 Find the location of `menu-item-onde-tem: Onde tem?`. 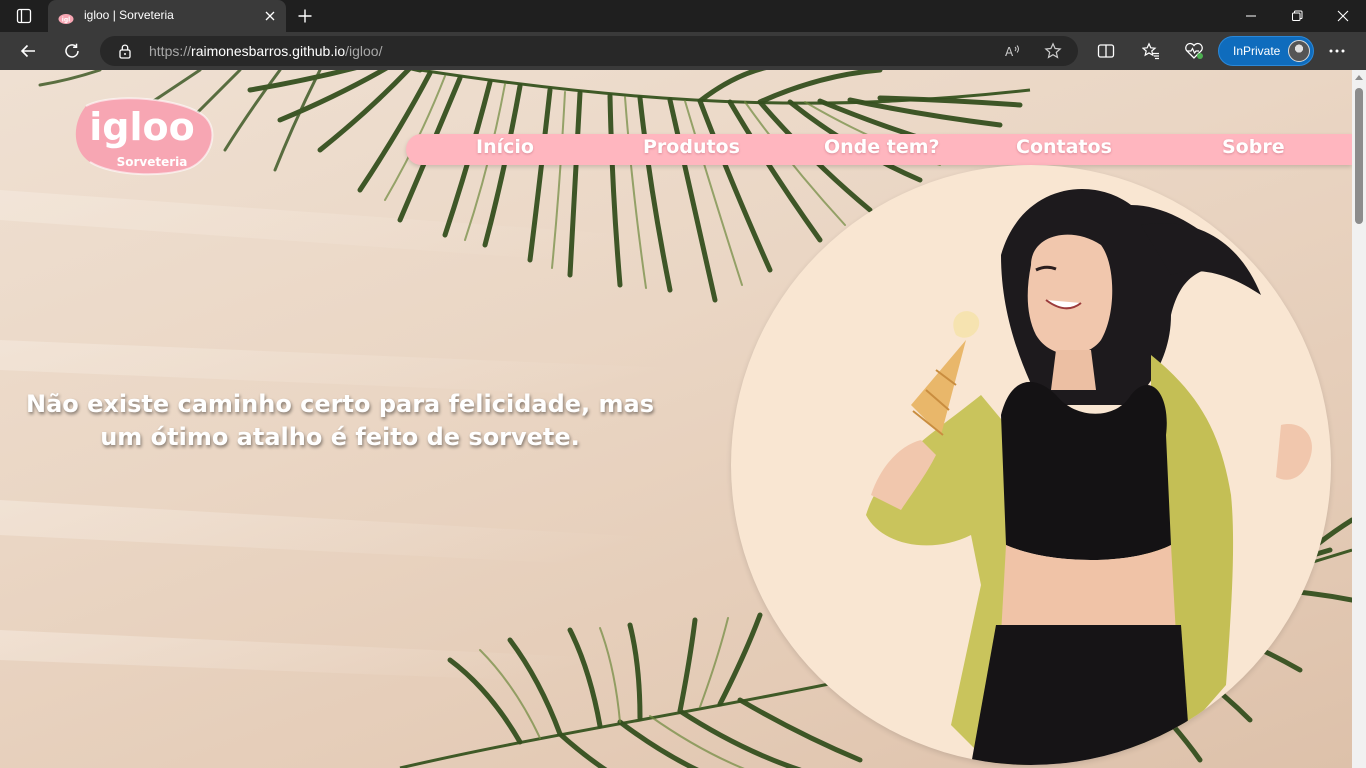

menu-item-onde-tem: Onde tem? is located at coordinates (882, 147).